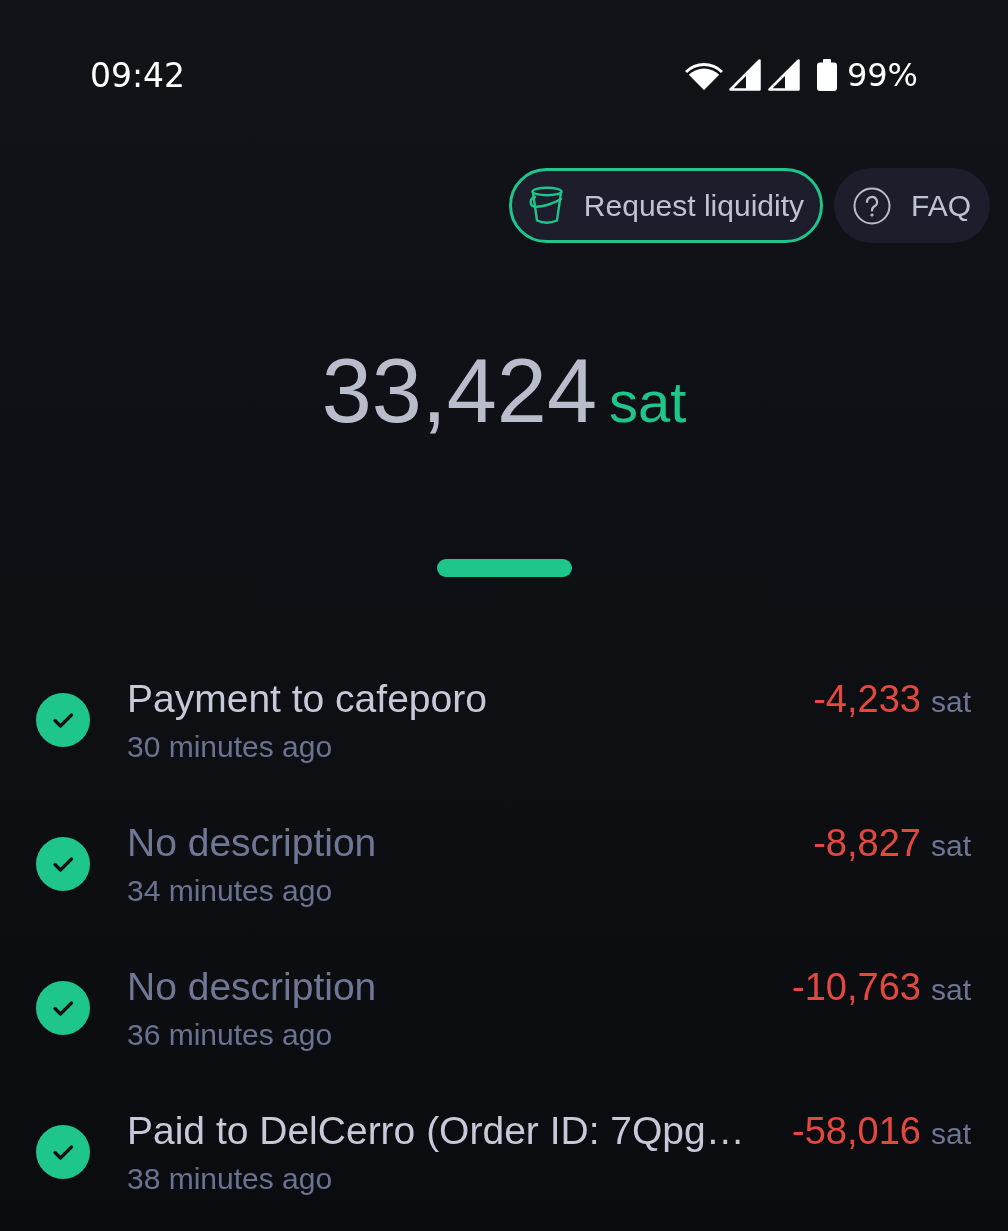 The height and width of the screenshot is (1231, 1008). What do you see at coordinates (703, 76) in the screenshot?
I see `wifi-icon` at bounding box center [703, 76].